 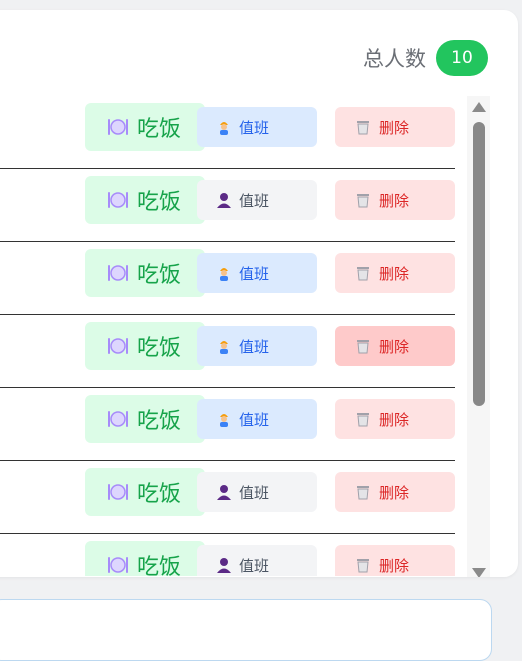 I want to click on total-count-badge: 10, so click(x=462, y=58).